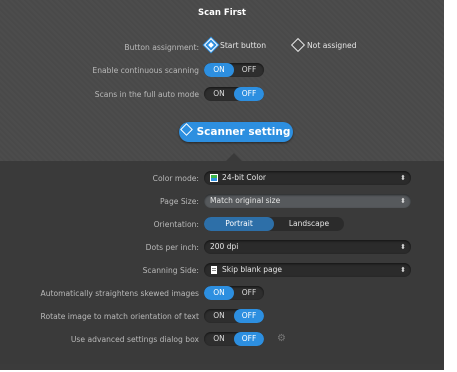 This screenshot has width=457, height=372. What do you see at coordinates (120, 293) in the screenshot?
I see `straighten-label: Automatically straightens skewed images` at bounding box center [120, 293].